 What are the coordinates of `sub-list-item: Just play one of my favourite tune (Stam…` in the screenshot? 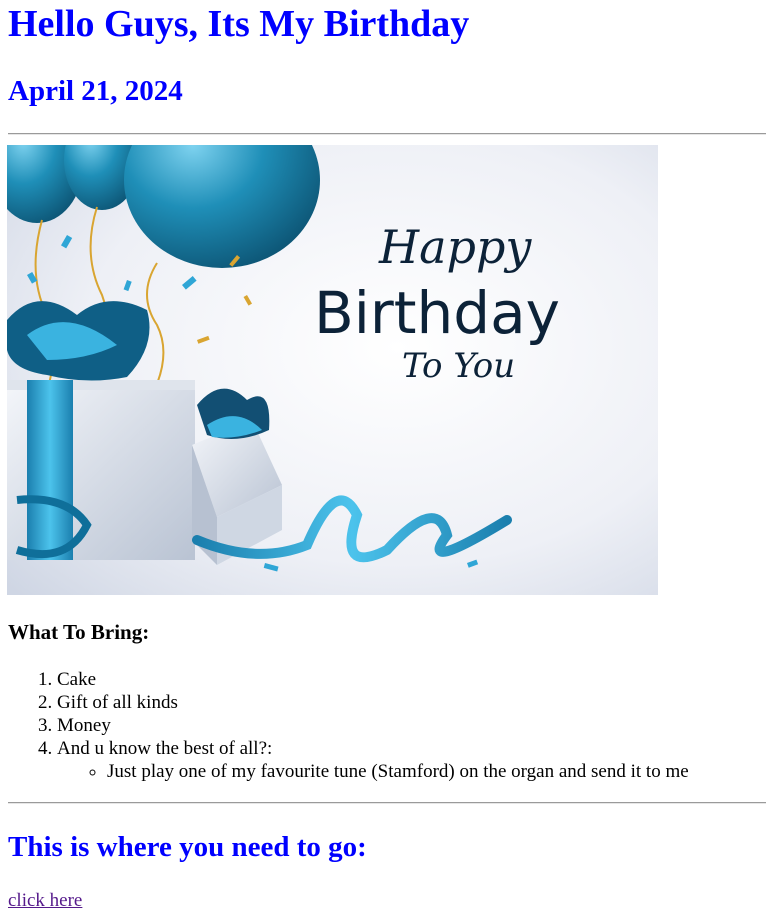 It's located at (398, 771).